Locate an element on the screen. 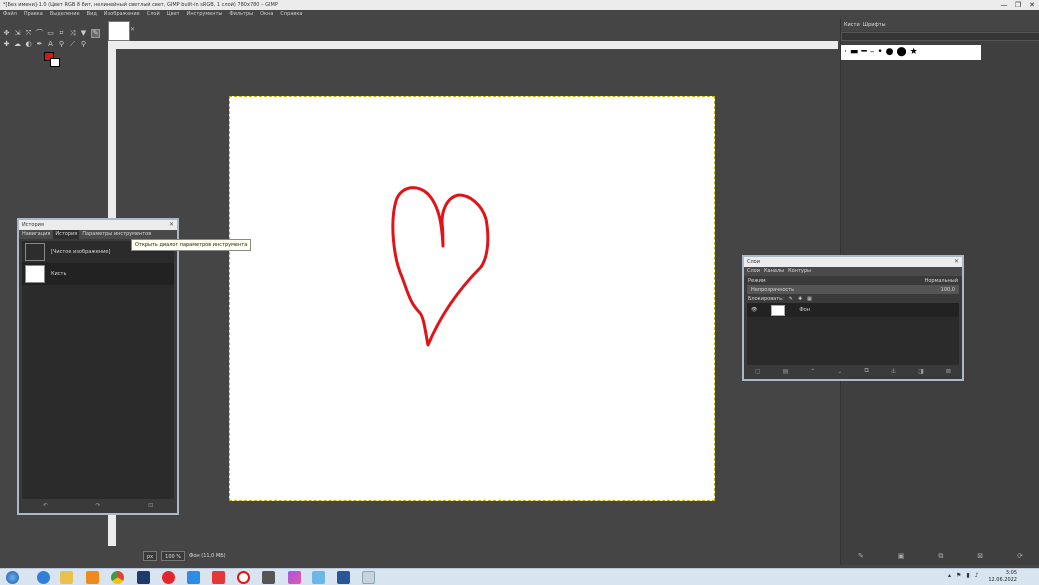  lower-layer-icon: ⌄ is located at coordinates (839, 371).